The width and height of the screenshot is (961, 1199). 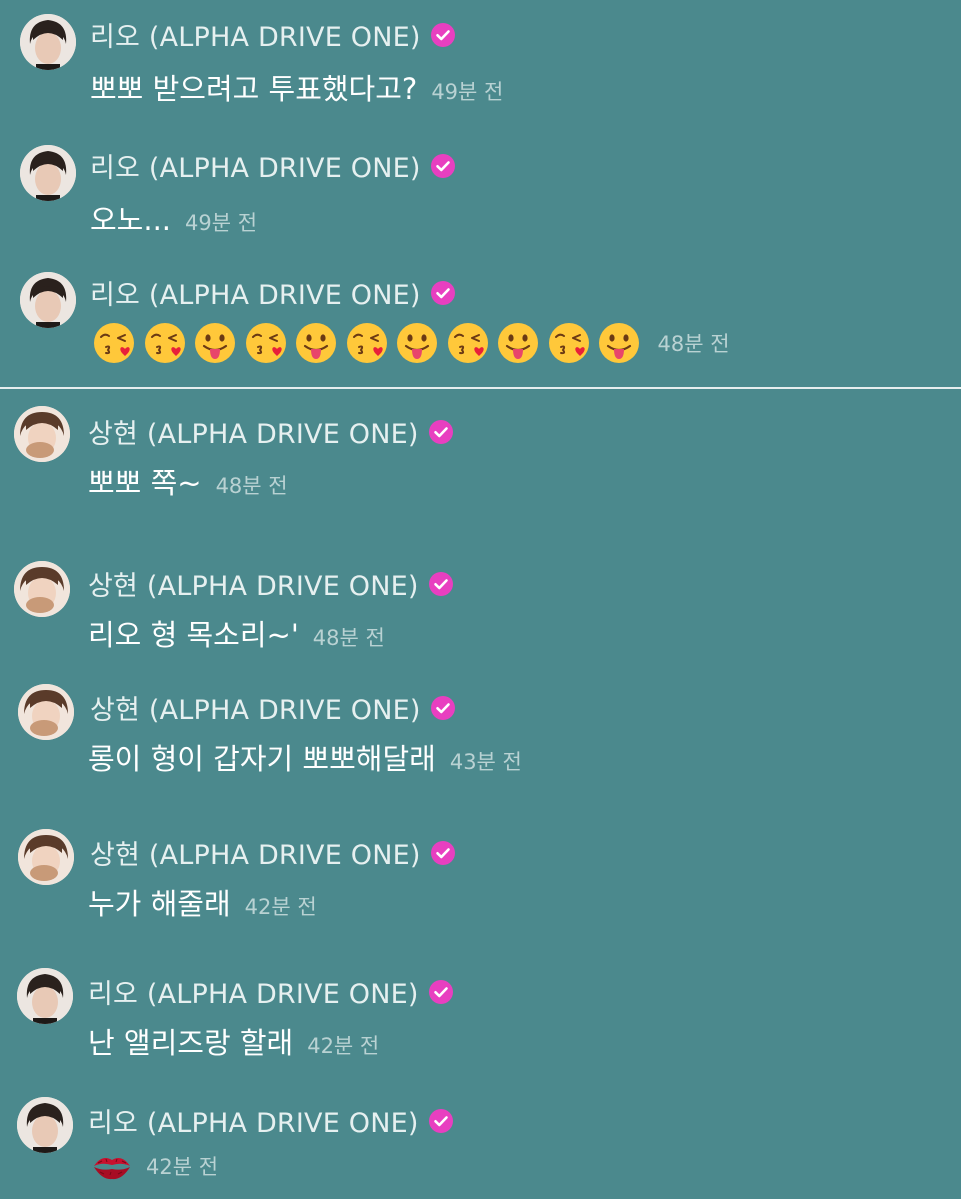 I want to click on message-text: 롱이 형이 갑자기 뽀뽀해달래, so click(x=262, y=759).